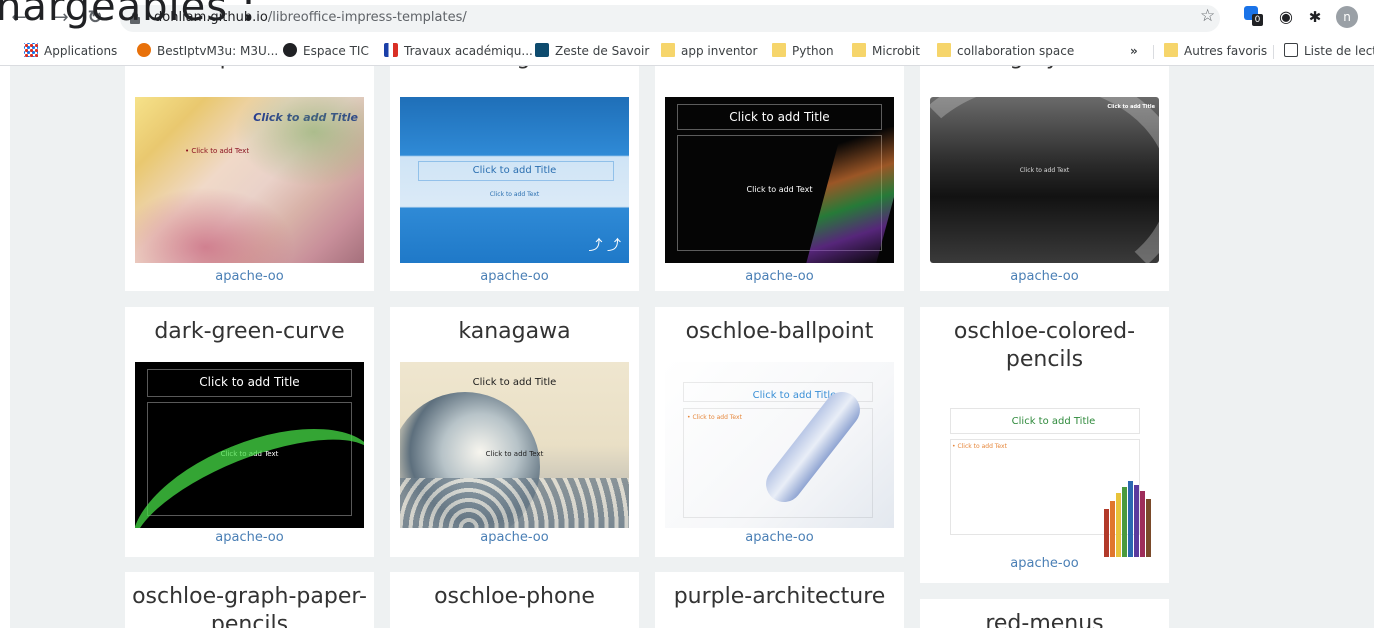 The image size is (1374, 628). Describe the element at coordinates (31, 50) in the screenshot. I see `apps-grid-icon` at that location.